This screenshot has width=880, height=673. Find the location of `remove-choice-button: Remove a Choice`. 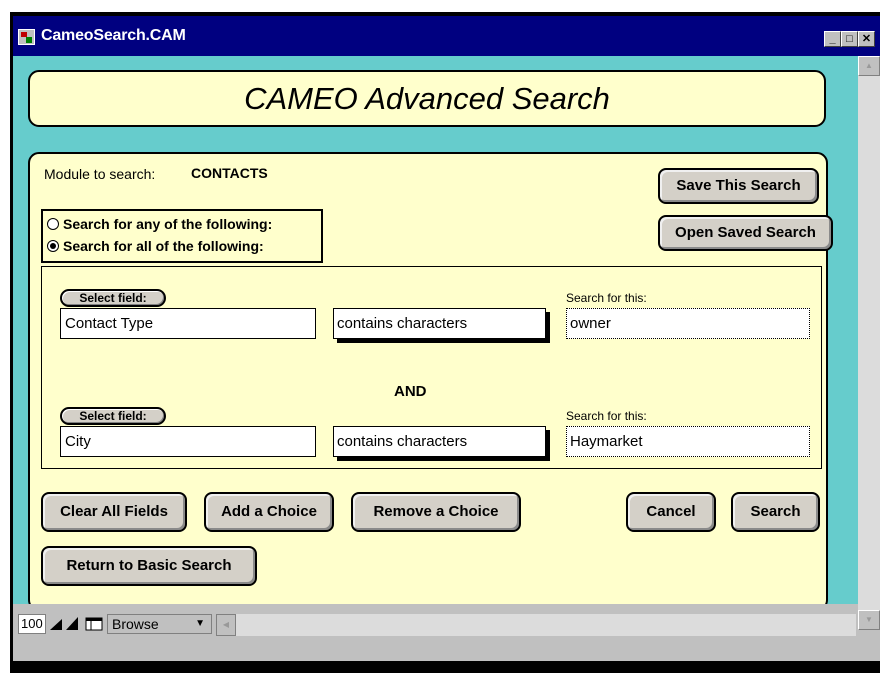

remove-choice-button: Remove a Choice is located at coordinates (436, 512).